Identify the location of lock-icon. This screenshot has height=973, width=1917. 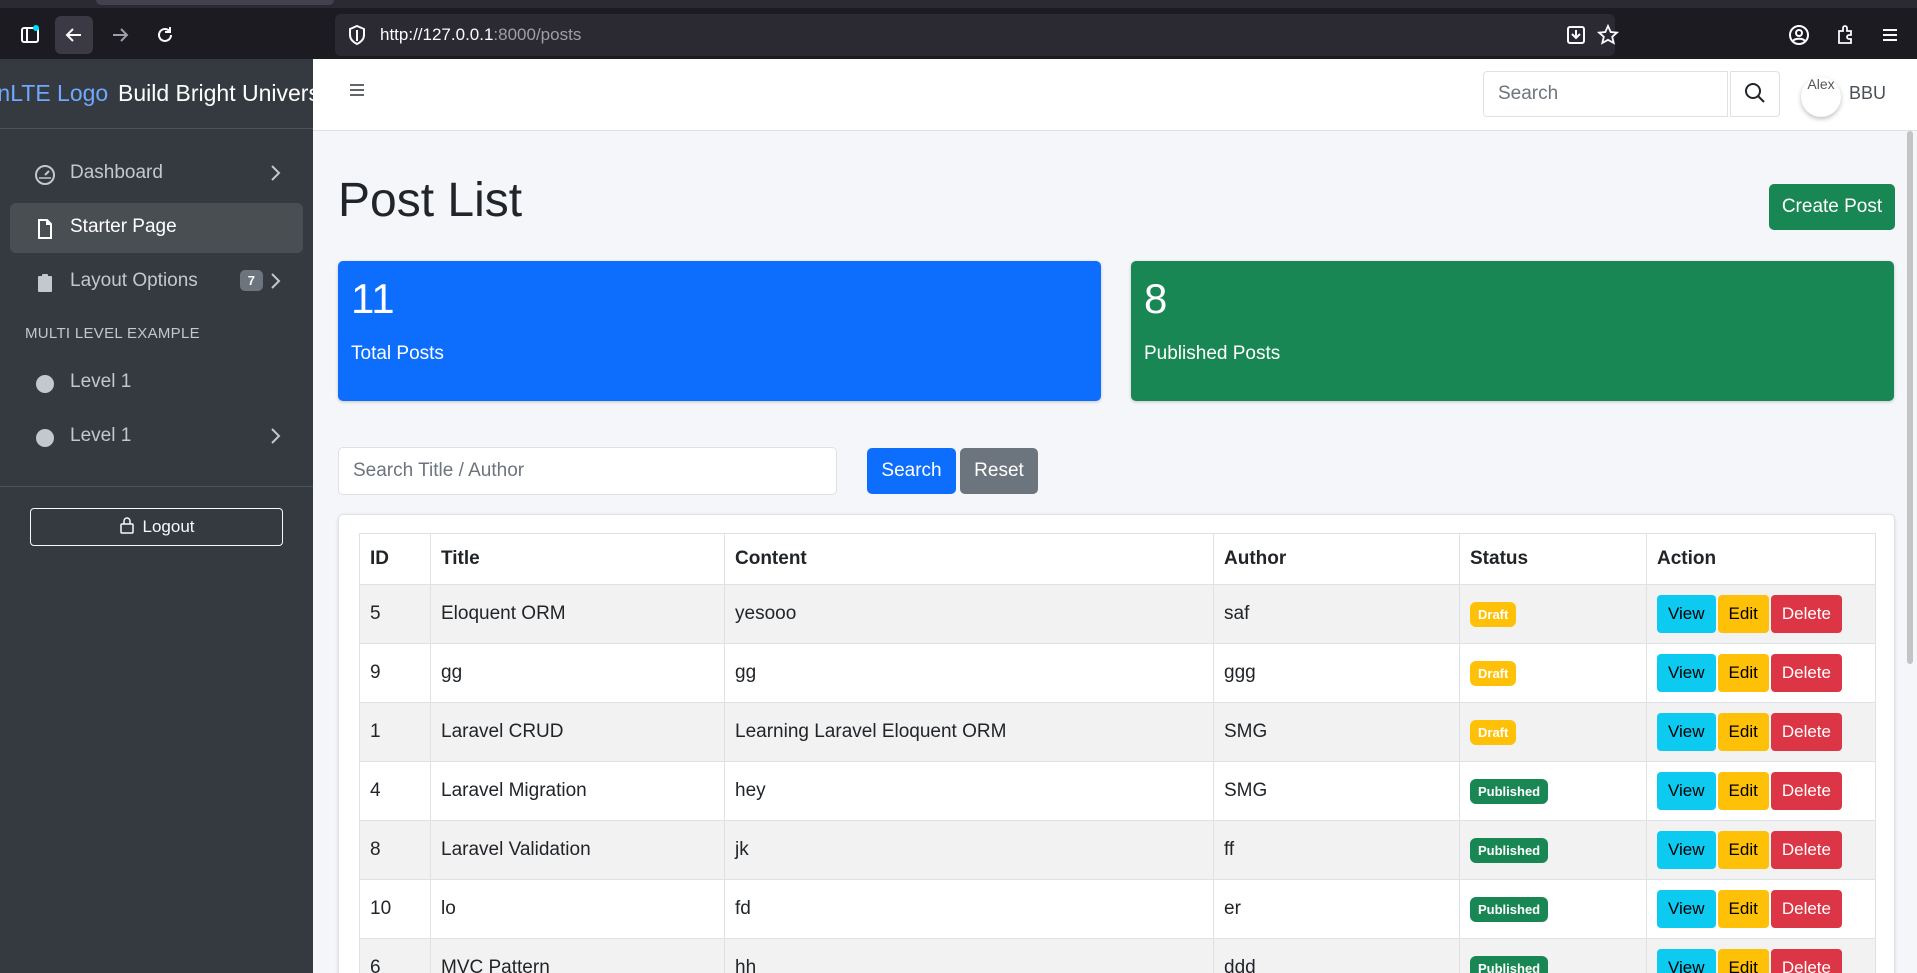
(127, 527).